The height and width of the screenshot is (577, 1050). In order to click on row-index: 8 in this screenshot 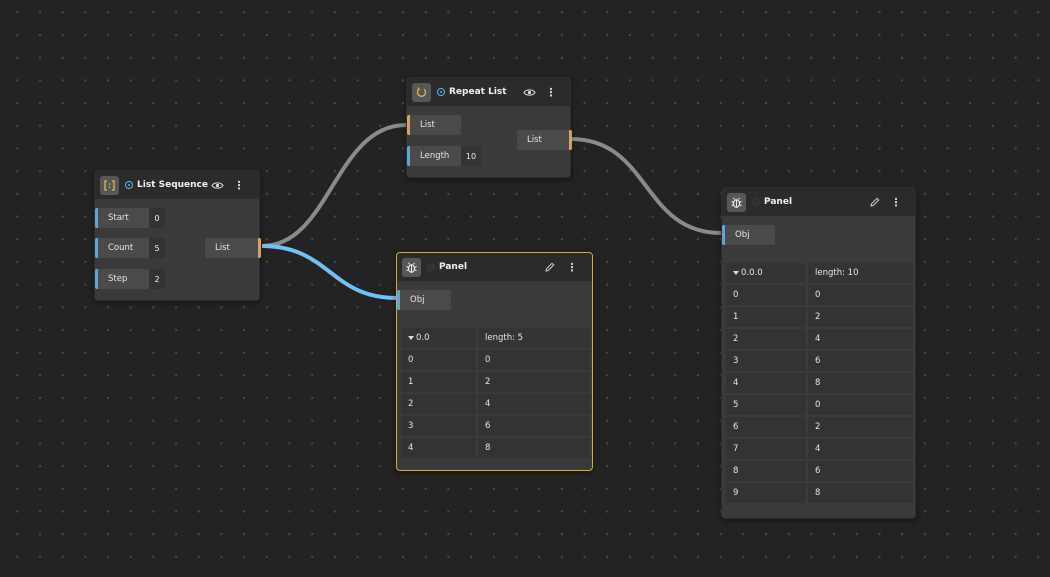, I will do `click(766, 471)`.